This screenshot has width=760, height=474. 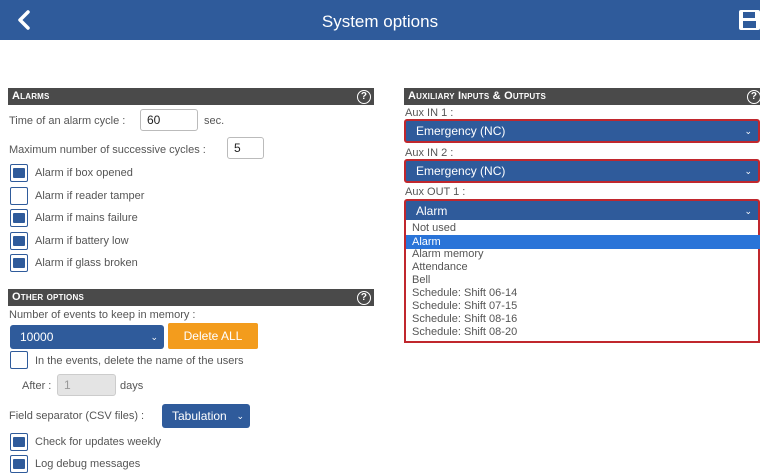 What do you see at coordinates (434, 228) in the screenshot?
I see `dropdown-option-not-used: Not used` at bounding box center [434, 228].